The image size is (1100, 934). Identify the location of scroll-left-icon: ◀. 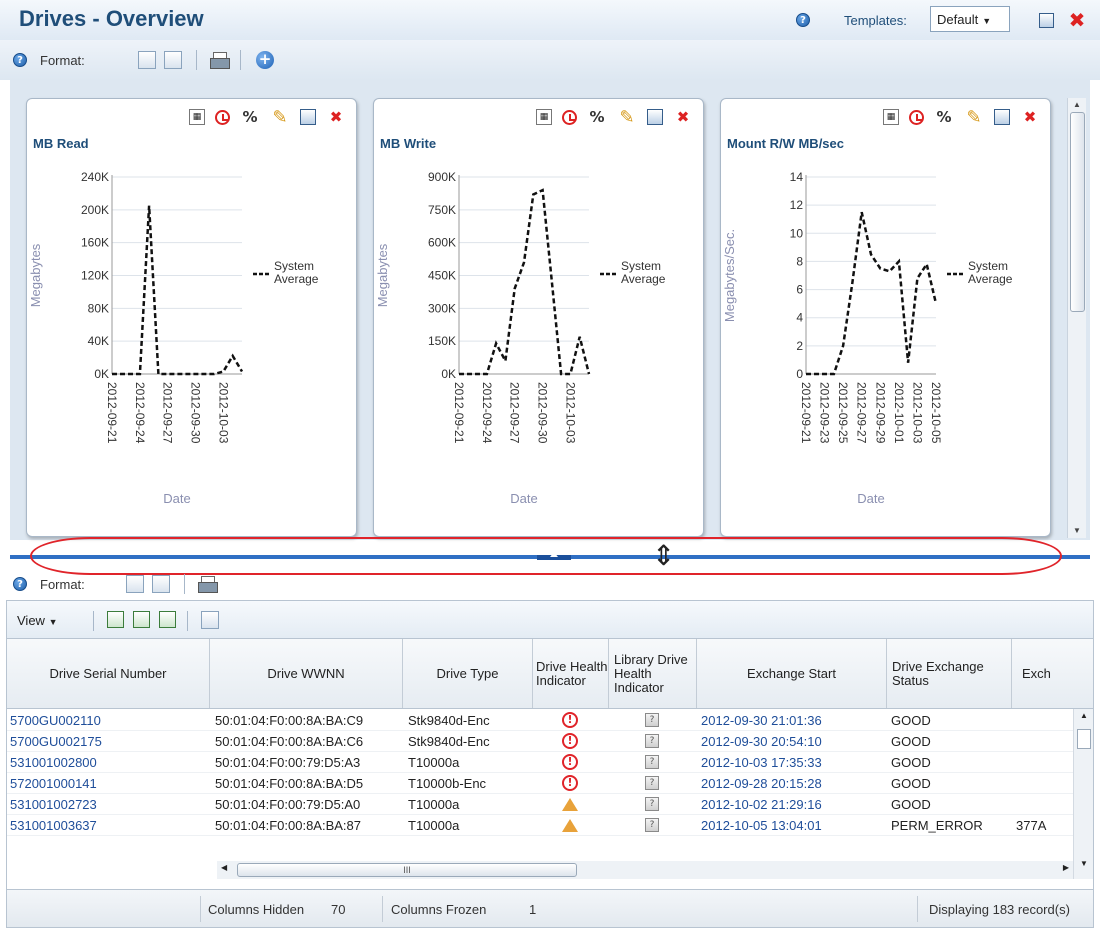
(224, 867).